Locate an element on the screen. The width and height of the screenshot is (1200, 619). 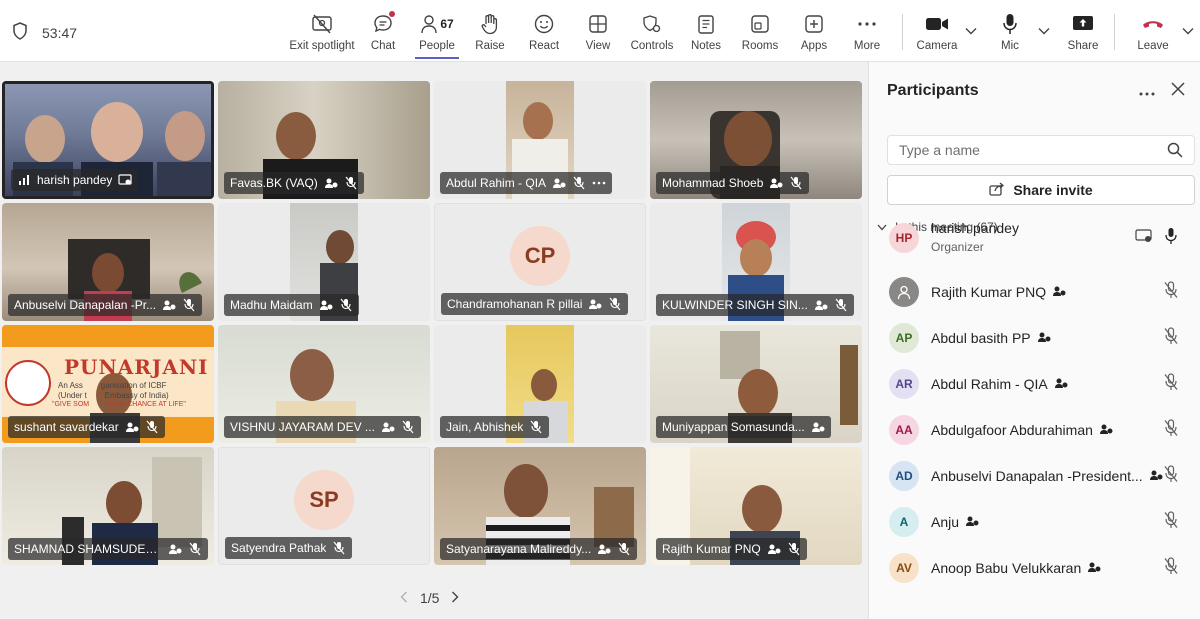
participant-name: harish pandey is located at coordinates (975, 228).